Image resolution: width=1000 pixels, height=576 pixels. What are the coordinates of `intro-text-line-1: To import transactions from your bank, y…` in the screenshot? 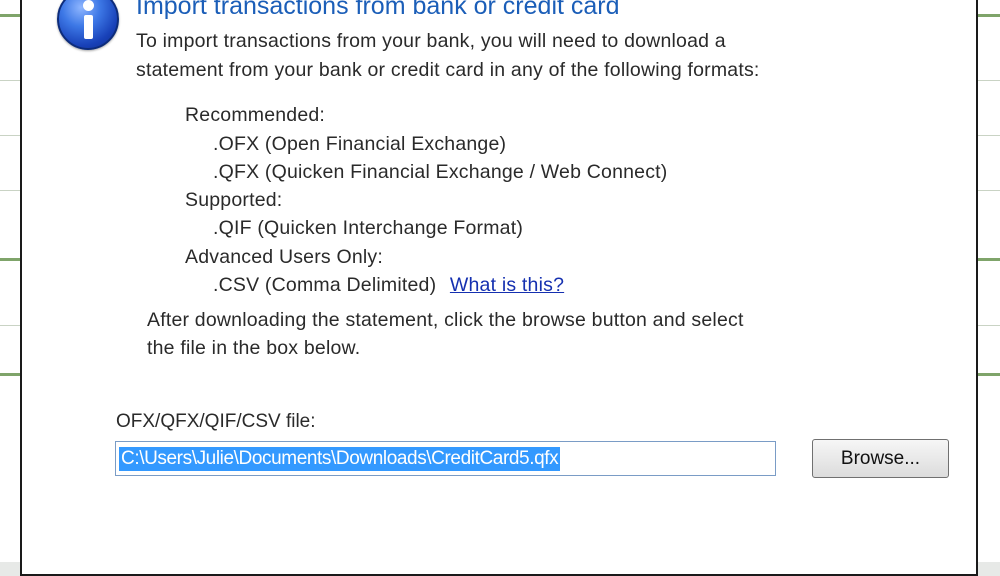 It's located at (431, 41).